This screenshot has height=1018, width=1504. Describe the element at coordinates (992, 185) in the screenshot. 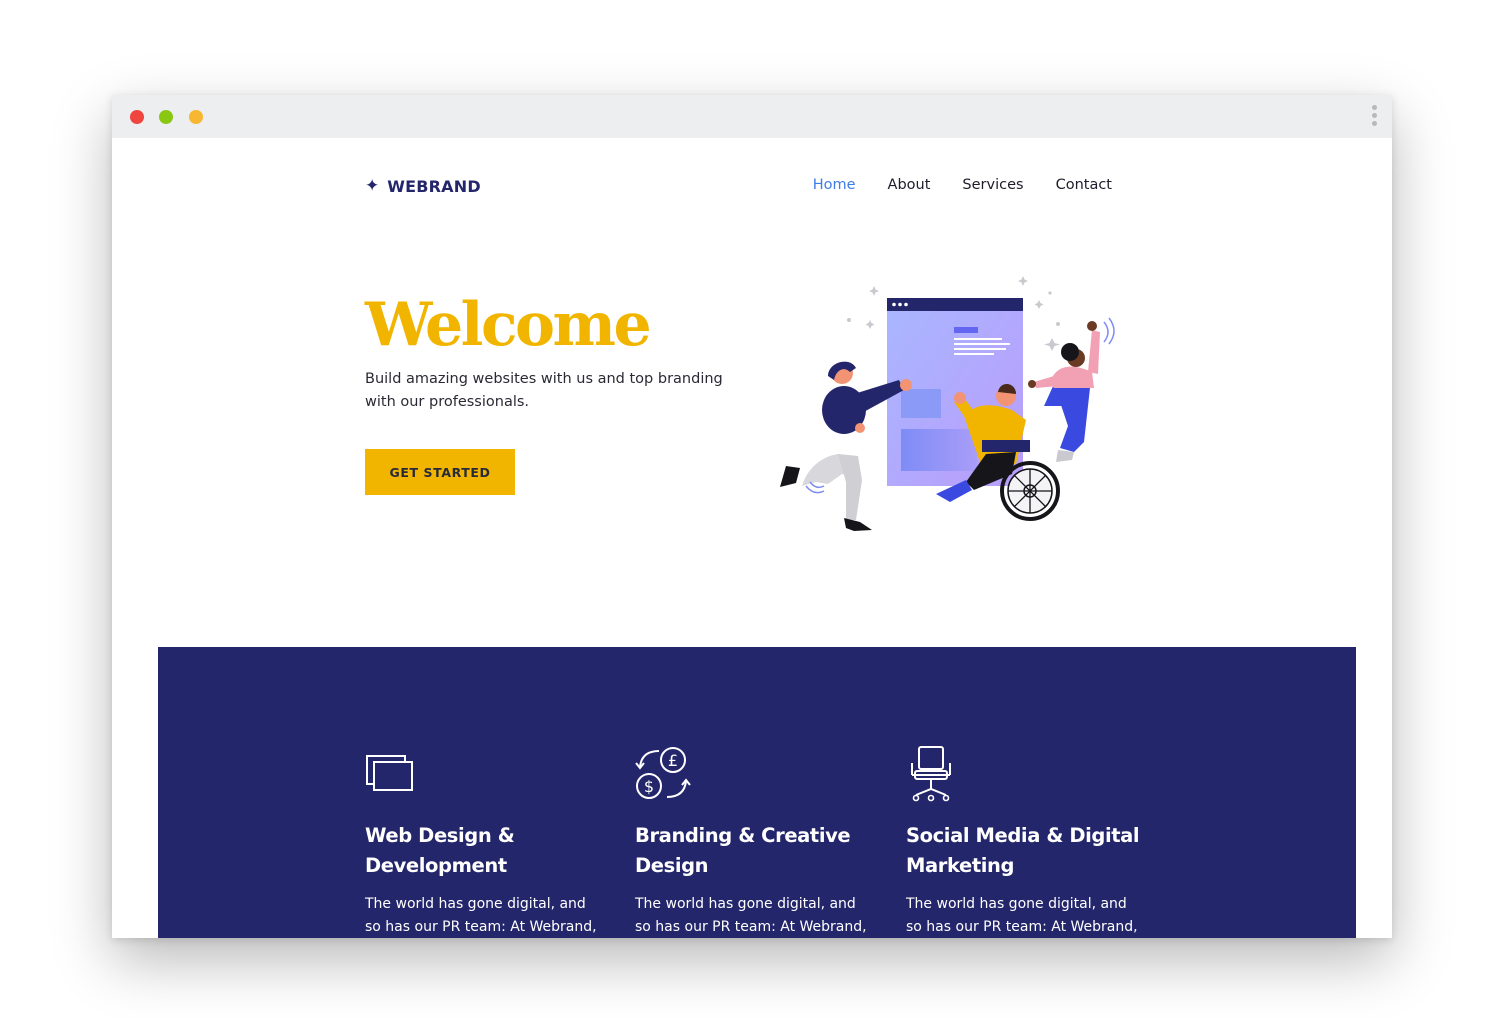

I see `nav-item-services: Services` at that location.